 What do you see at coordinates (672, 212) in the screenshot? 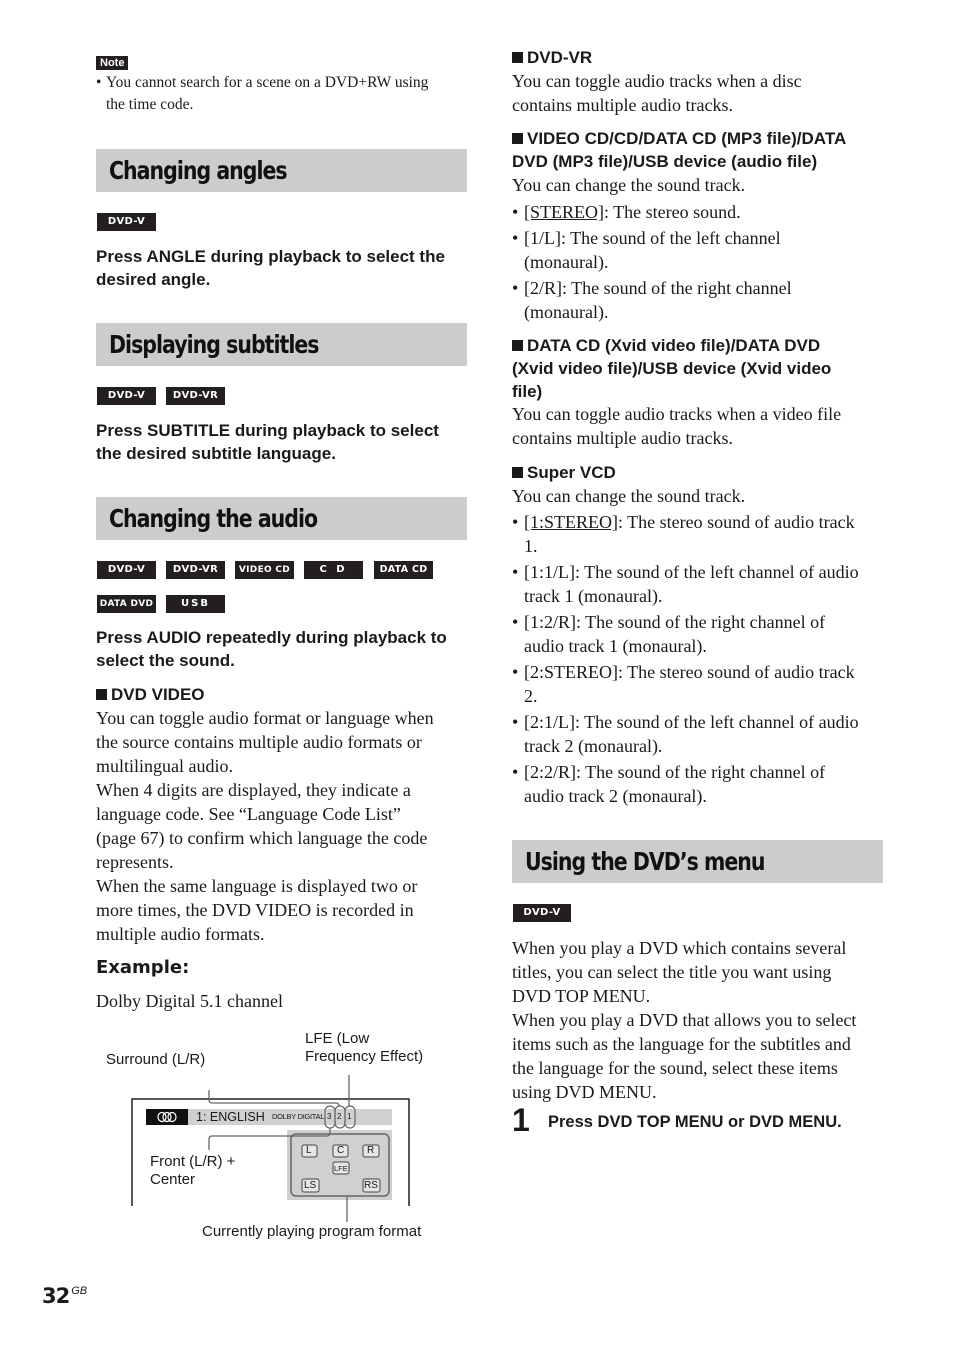
I see `option-text: : The stereo sound.` at bounding box center [672, 212].